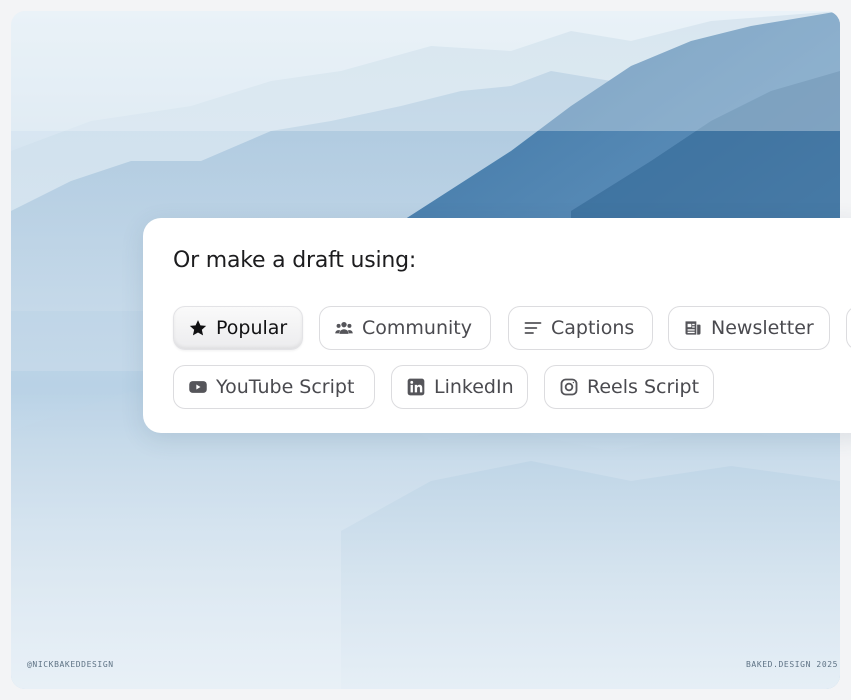  Describe the element at coordinates (593, 328) in the screenshot. I see `chip-label: Captions` at that location.